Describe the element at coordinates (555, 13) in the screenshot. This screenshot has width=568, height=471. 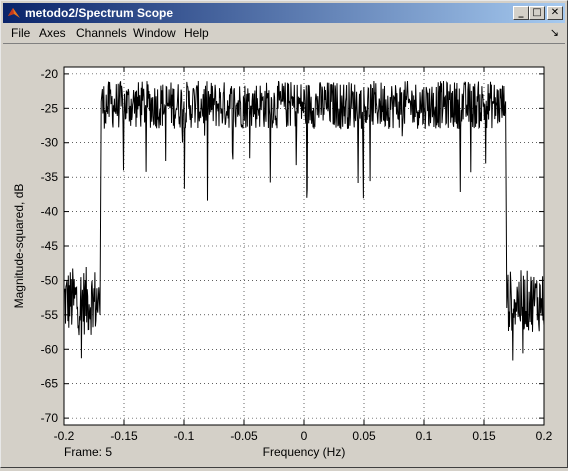
I see `close-button: ✕` at that location.